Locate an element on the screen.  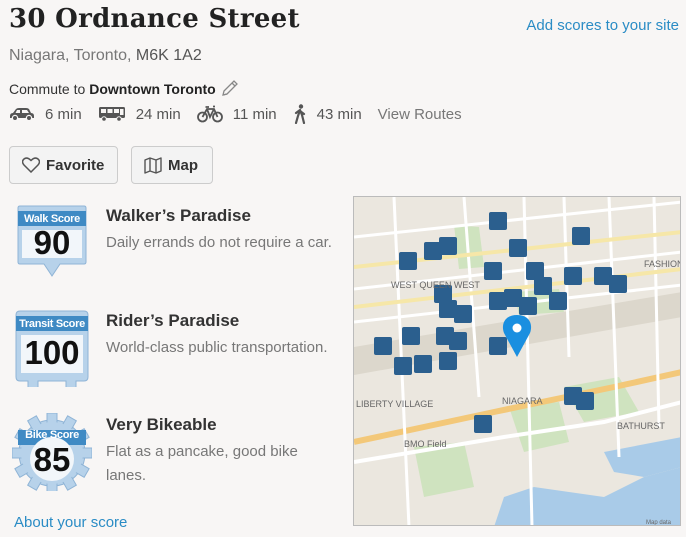
commute-time-bike: 11 min is located at coordinates (254, 114).